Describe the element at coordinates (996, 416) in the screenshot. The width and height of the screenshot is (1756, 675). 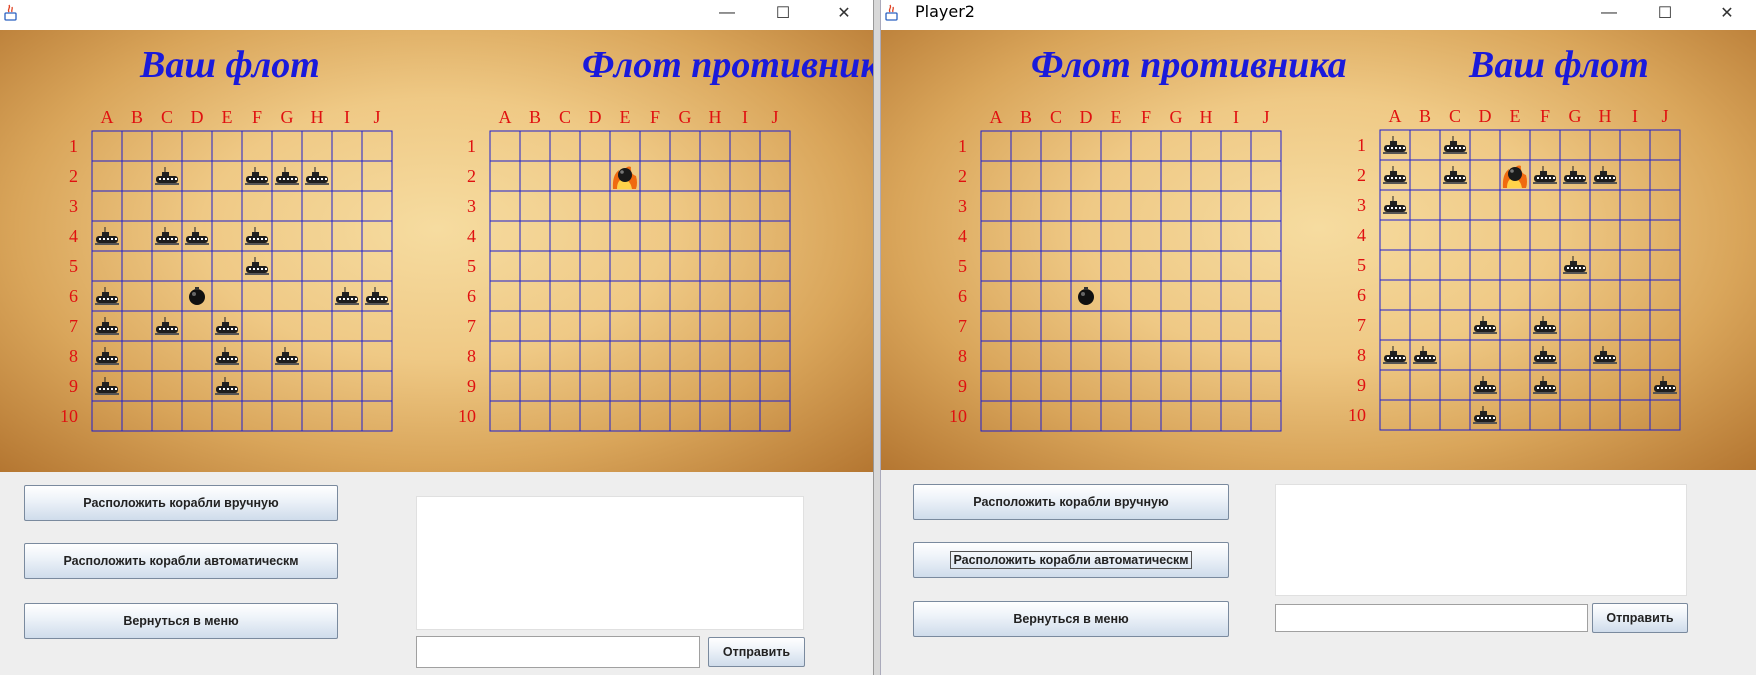
I see `grid-cell-A10` at that location.